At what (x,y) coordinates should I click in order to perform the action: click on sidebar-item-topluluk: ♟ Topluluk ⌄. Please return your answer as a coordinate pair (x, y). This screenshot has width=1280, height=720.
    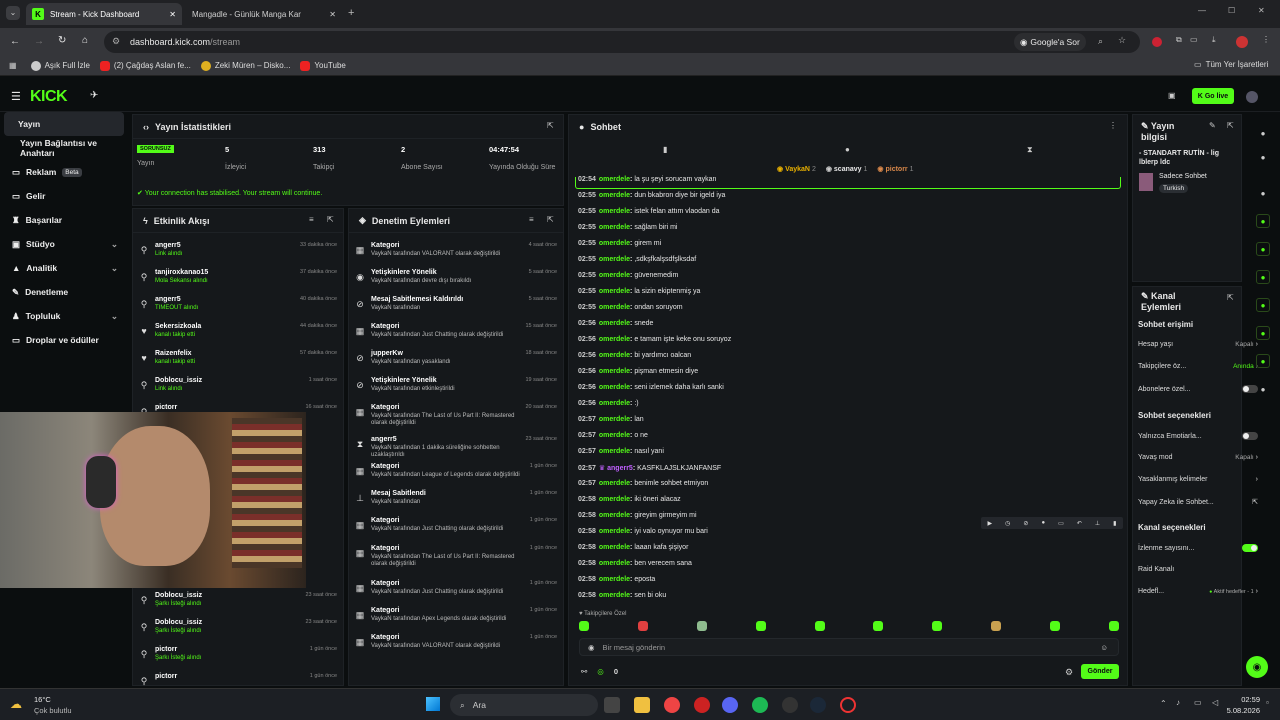
    Looking at the image, I should click on (64, 316).